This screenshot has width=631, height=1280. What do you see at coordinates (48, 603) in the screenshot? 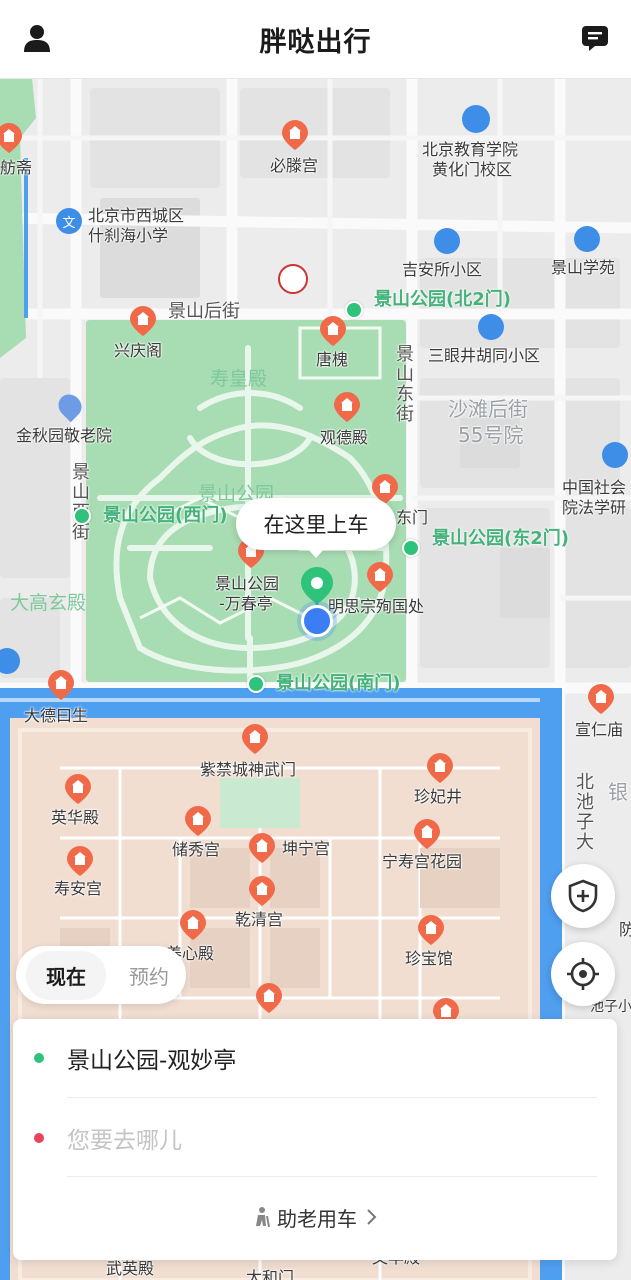
I see `map-label: 大高玄殿` at bounding box center [48, 603].